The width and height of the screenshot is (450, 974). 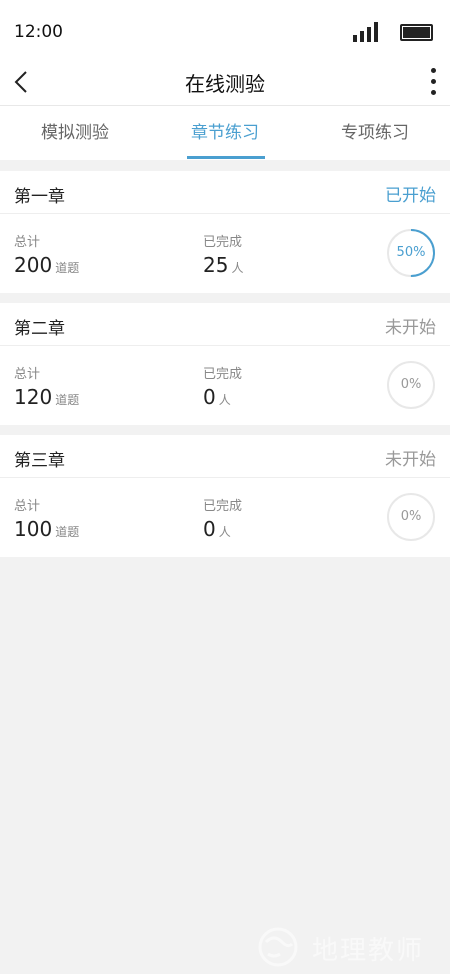 I want to click on chapter-title: 第二章, so click(x=39, y=329).